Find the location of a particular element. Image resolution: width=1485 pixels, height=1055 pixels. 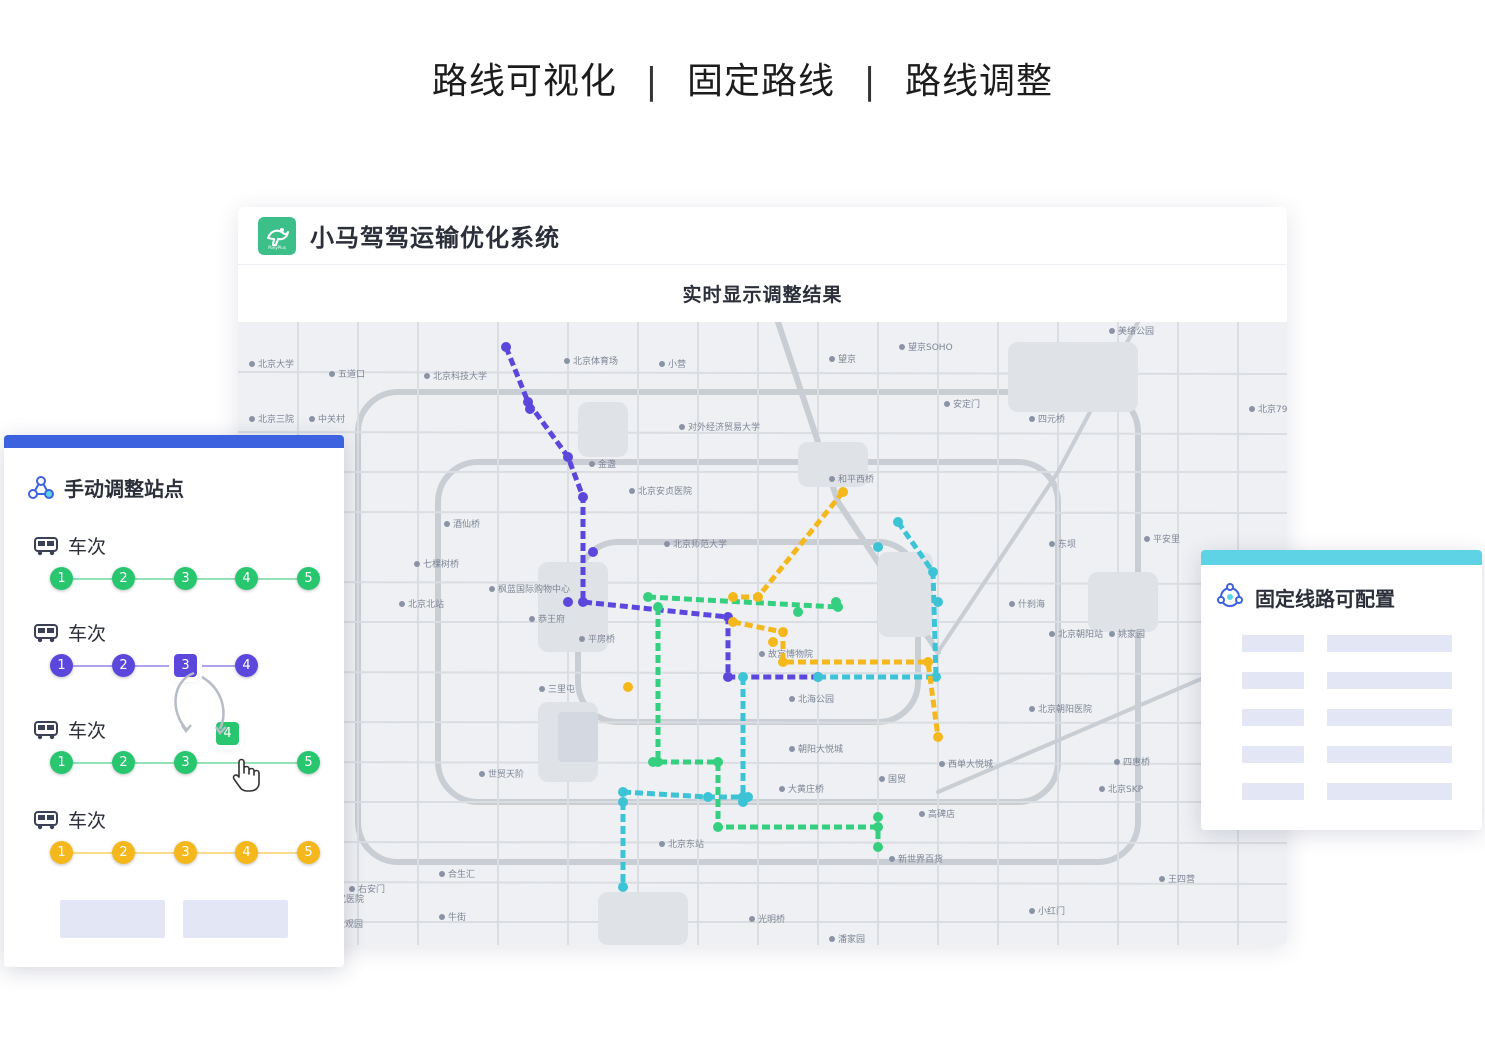

map-label: 北京三院 is located at coordinates (276, 419).